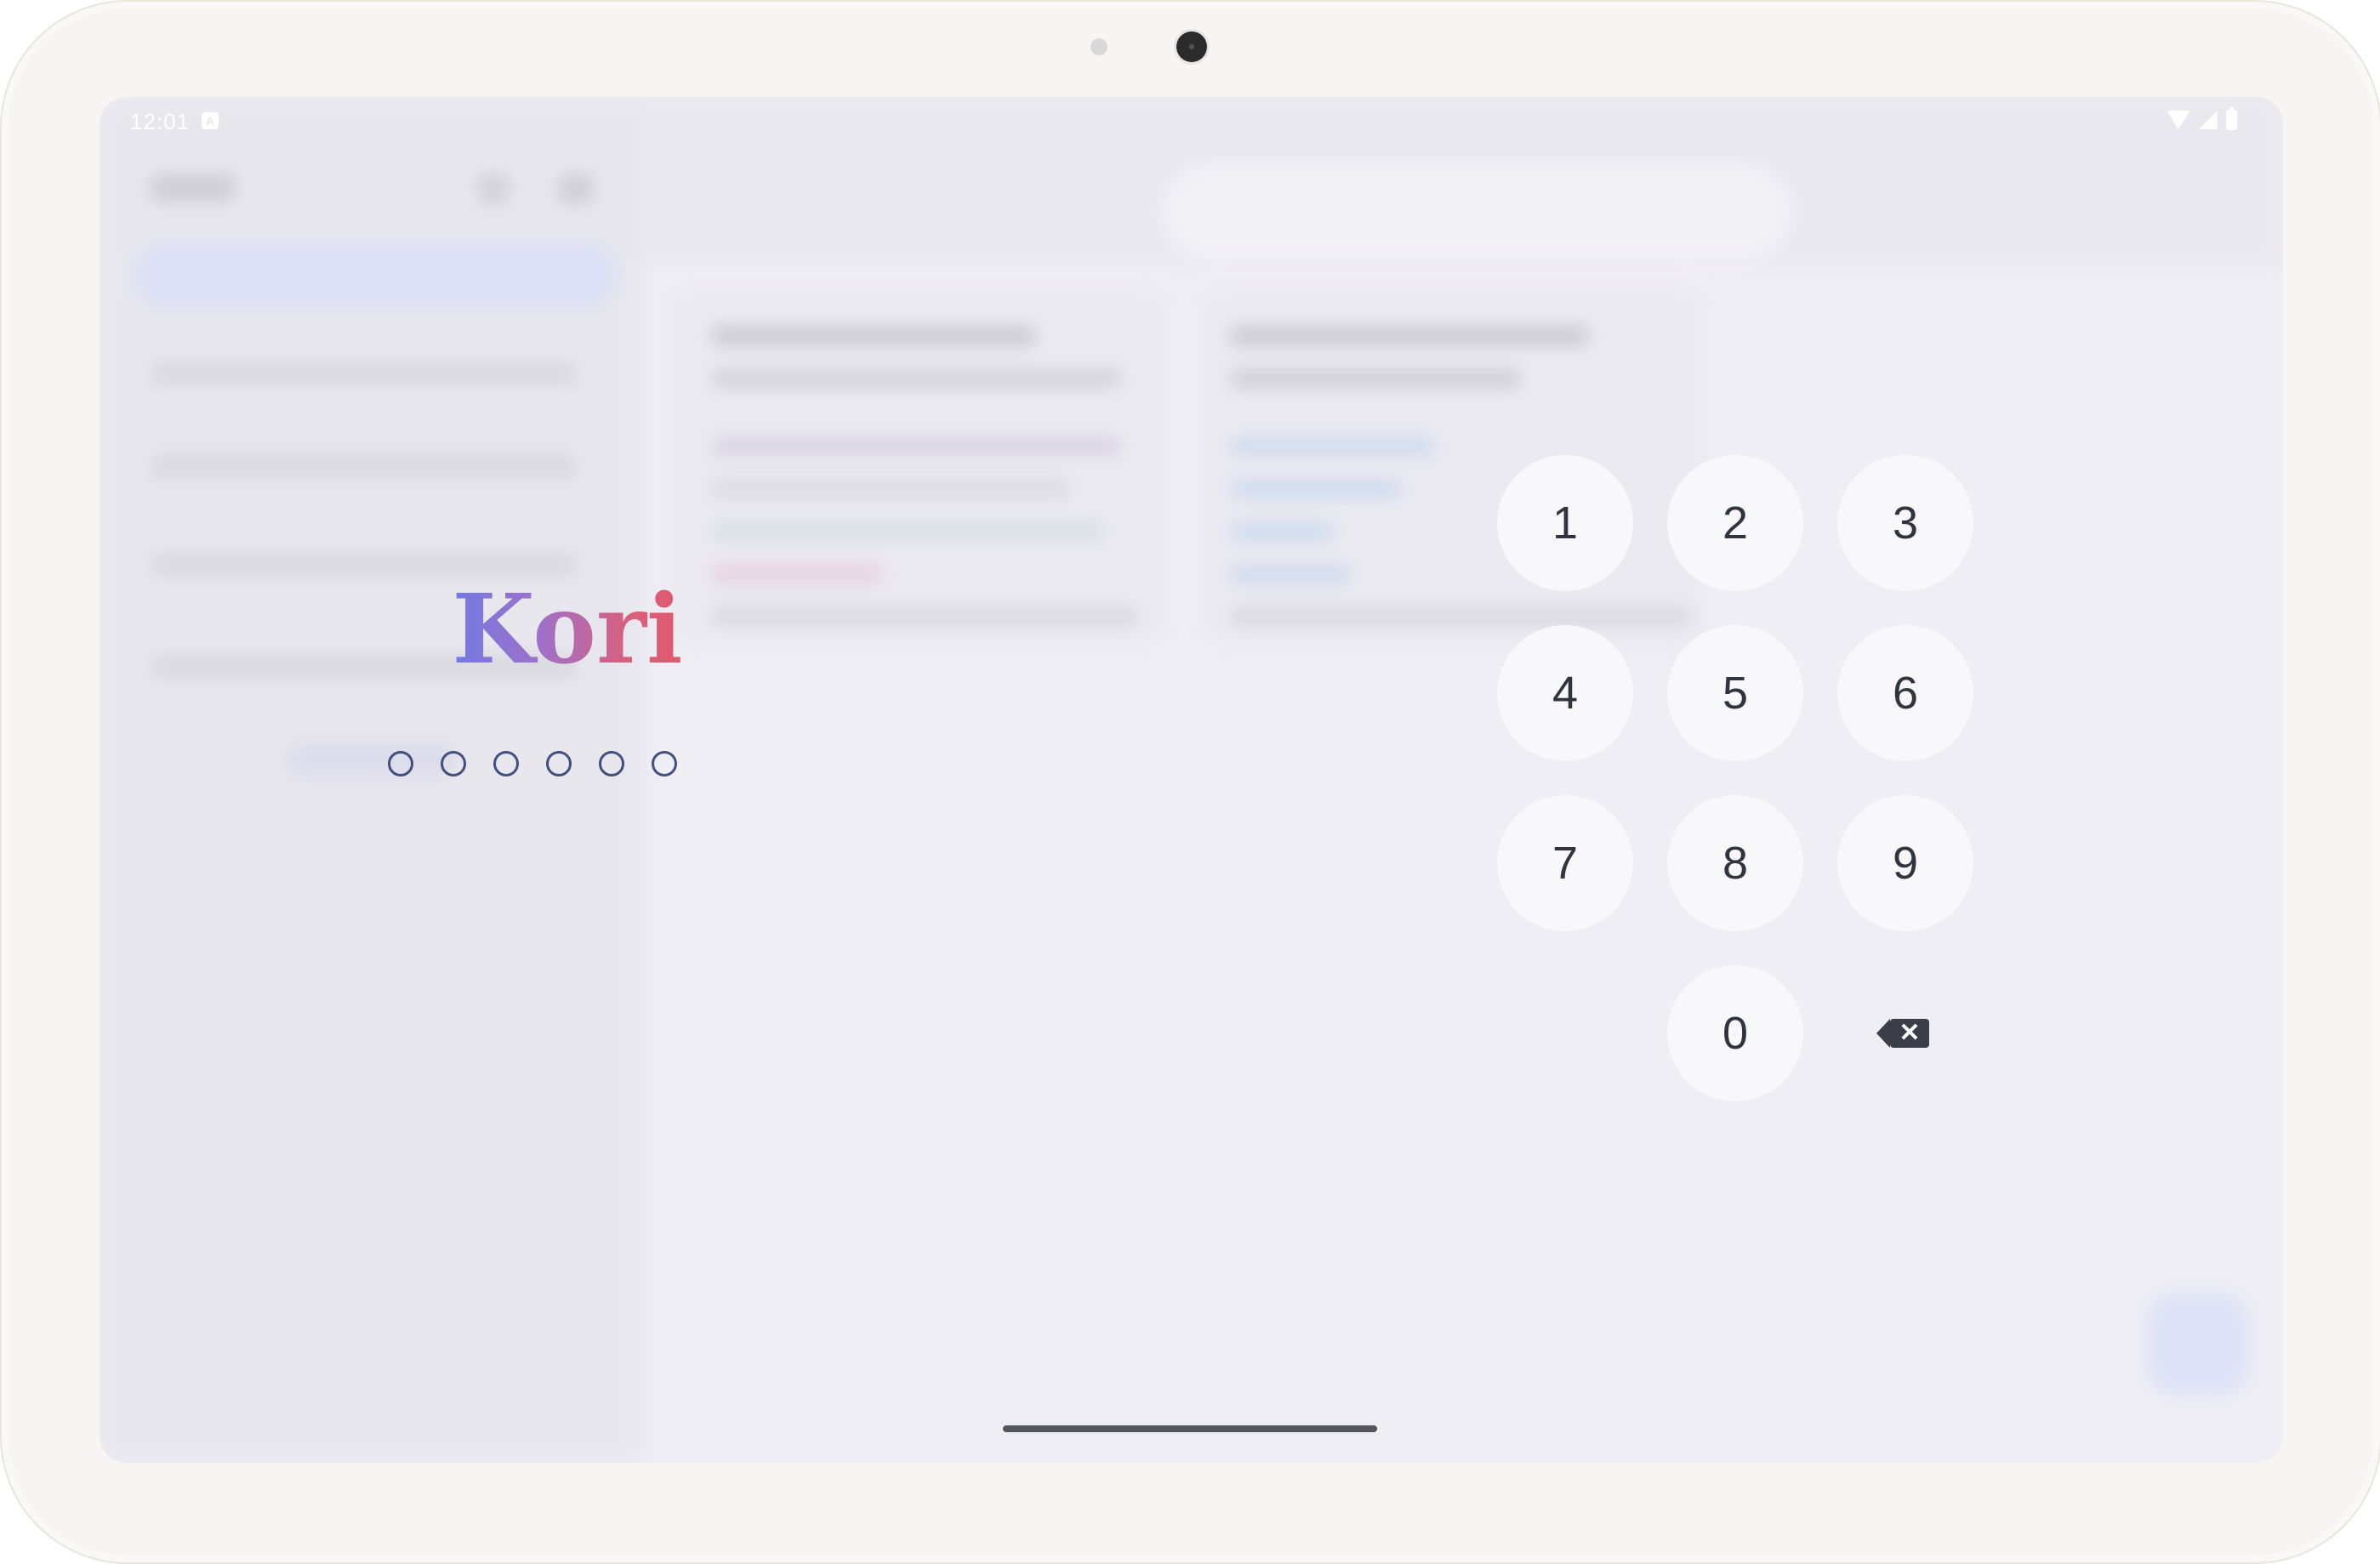  What do you see at coordinates (1735, 863) in the screenshot?
I see `key-8: 8` at bounding box center [1735, 863].